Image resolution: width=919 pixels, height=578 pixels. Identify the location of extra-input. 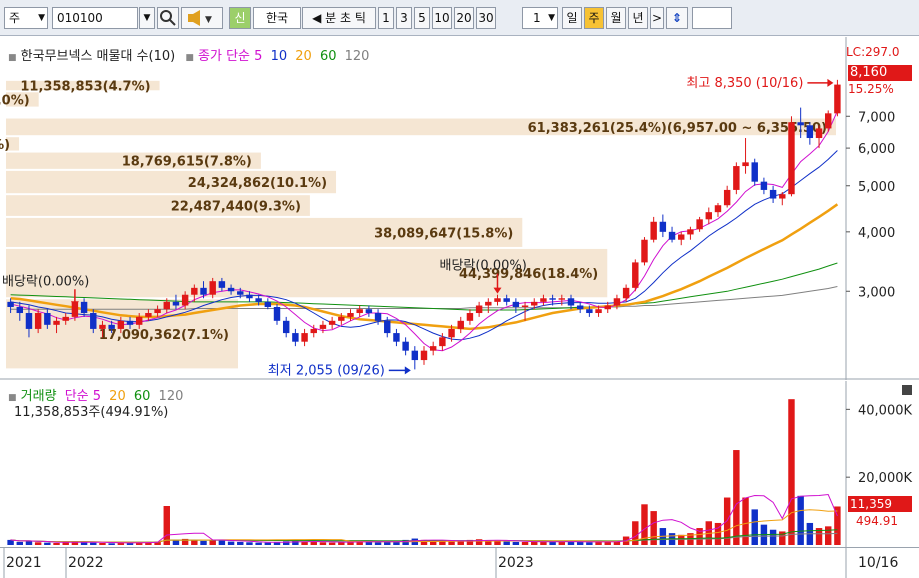
(712, 18).